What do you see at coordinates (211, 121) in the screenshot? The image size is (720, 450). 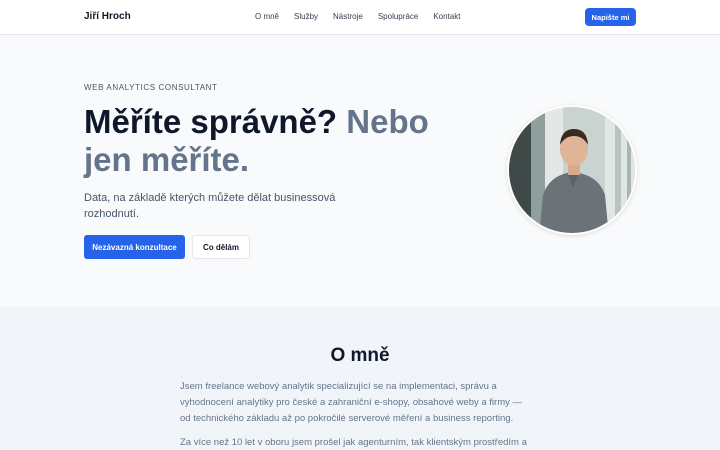 I see `headline-strong: Měříte správně?` at bounding box center [211, 121].